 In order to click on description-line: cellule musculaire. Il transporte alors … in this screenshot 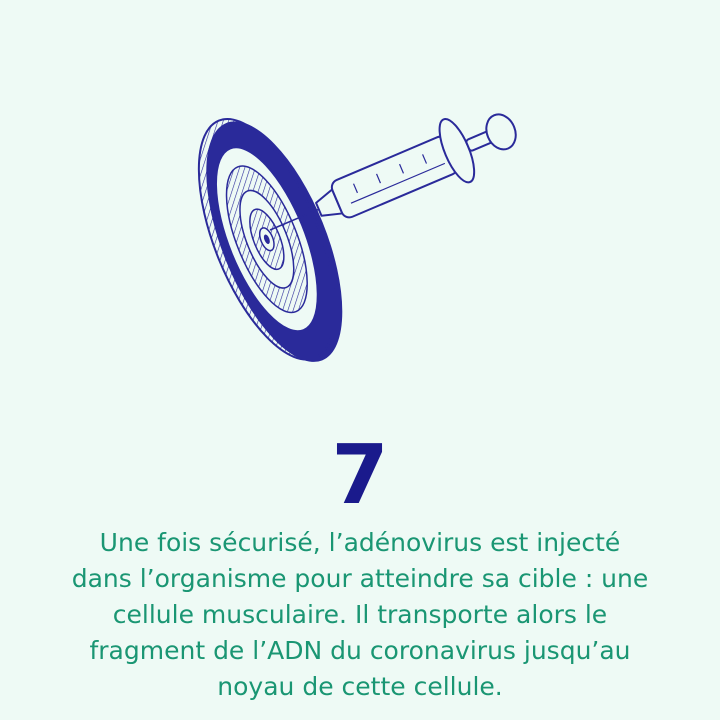, I will do `click(360, 614)`.